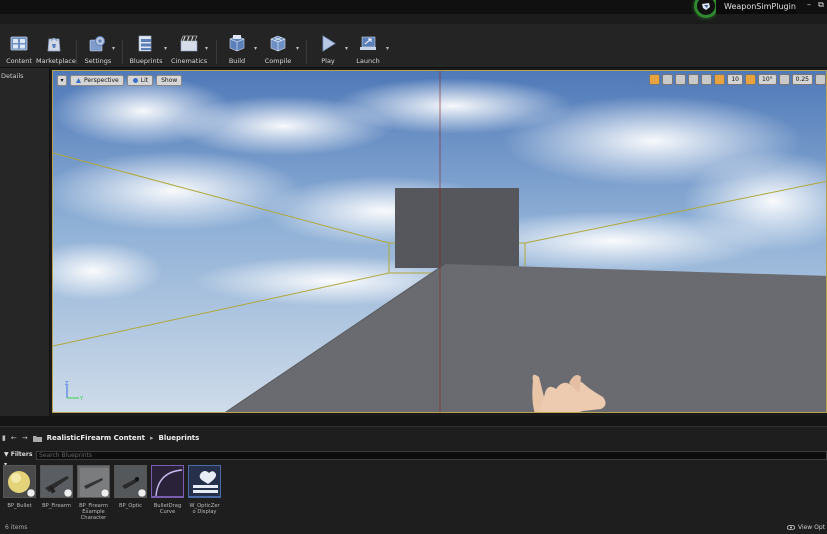 The image size is (827, 534). I want to click on play-icon, so click(329, 43).